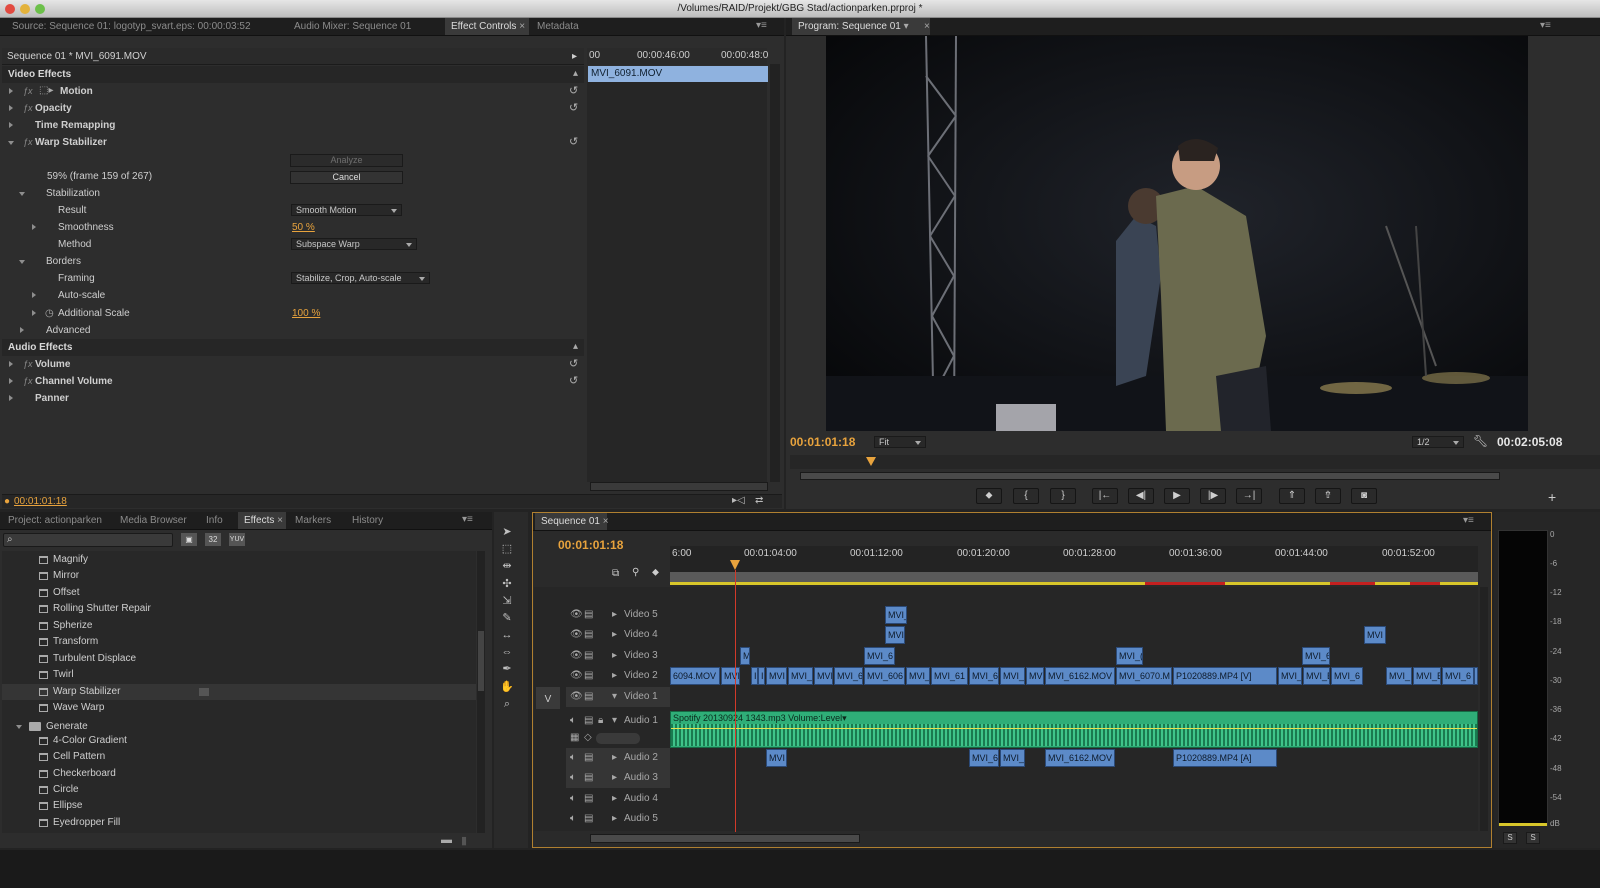  Describe the element at coordinates (507, 635) in the screenshot. I see `slip-tool-icon: ↔` at that location.